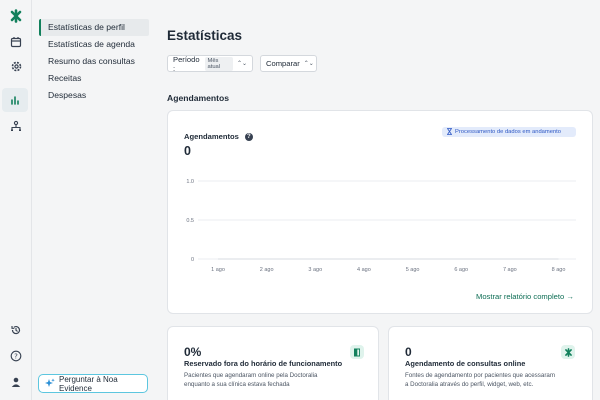  What do you see at coordinates (94, 44) in the screenshot?
I see `nav-item-agenda-stats: Estatísticas de agenda` at bounding box center [94, 44].